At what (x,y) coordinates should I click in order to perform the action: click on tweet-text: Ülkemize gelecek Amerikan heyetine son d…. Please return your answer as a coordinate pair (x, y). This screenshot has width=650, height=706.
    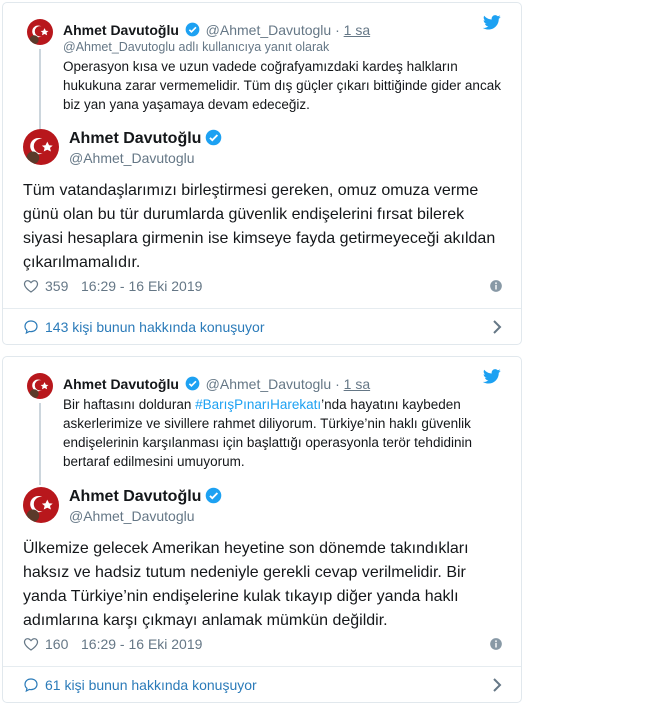
    Looking at the image, I should click on (246, 584).